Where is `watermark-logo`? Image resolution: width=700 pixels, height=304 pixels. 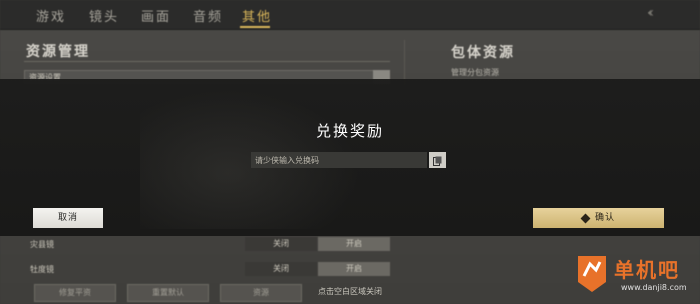 watermark-logo is located at coordinates (592, 274).